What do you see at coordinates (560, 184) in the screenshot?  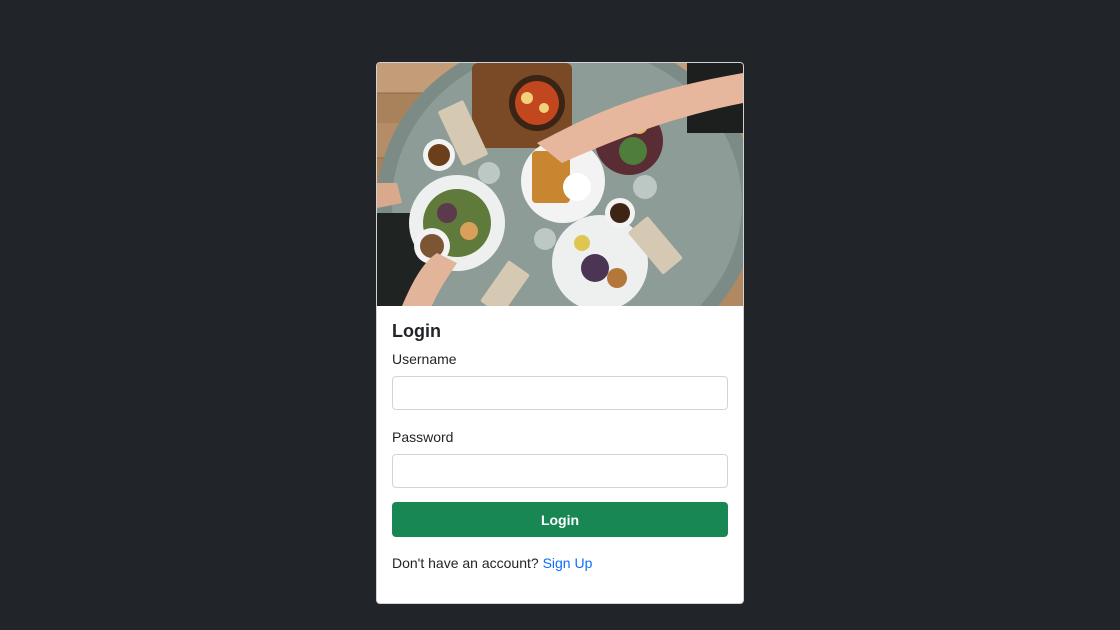 I see `food-table-photo` at bounding box center [560, 184].